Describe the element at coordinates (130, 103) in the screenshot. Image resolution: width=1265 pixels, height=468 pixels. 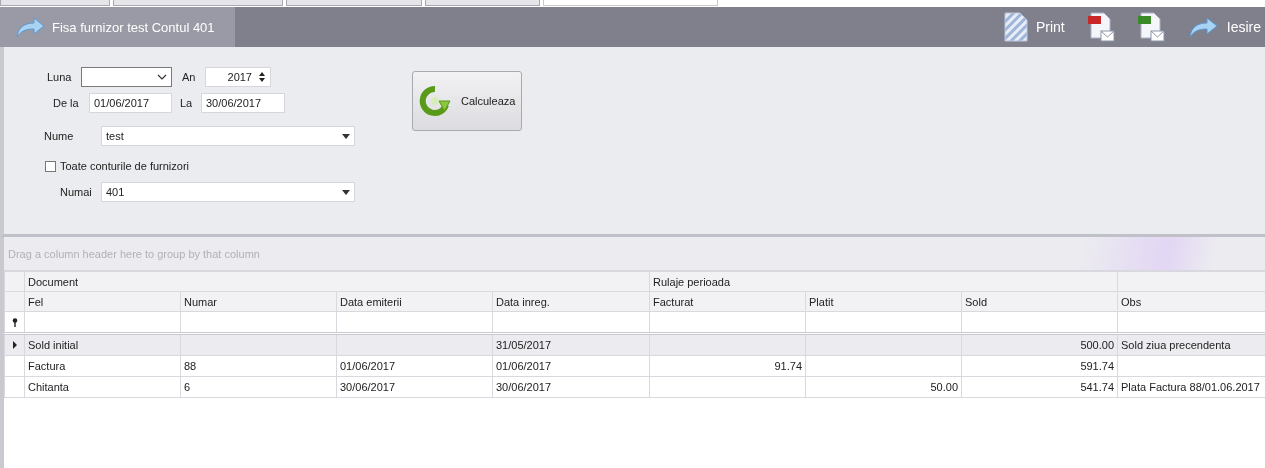
I see `date-from-field: 01/06/2017` at that location.